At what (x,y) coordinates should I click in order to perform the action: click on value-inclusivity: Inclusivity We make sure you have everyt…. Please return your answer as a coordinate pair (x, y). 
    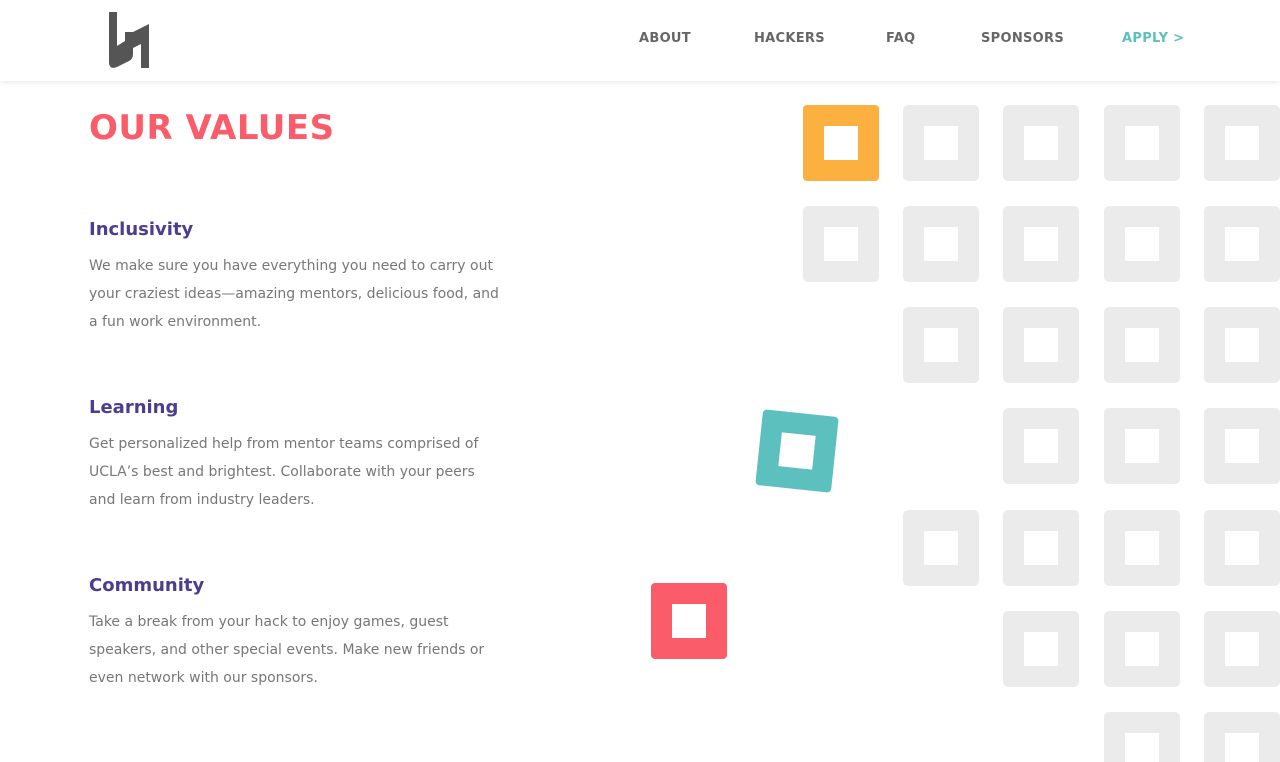
    Looking at the image, I should click on (294, 277).